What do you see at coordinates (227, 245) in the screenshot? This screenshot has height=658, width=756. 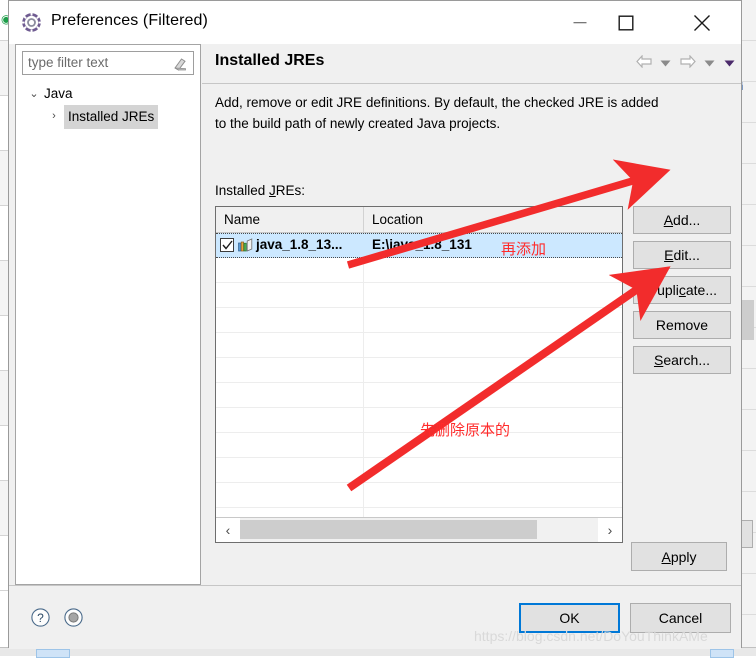 I see `row-checkbox` at bounding box center [227, 245].